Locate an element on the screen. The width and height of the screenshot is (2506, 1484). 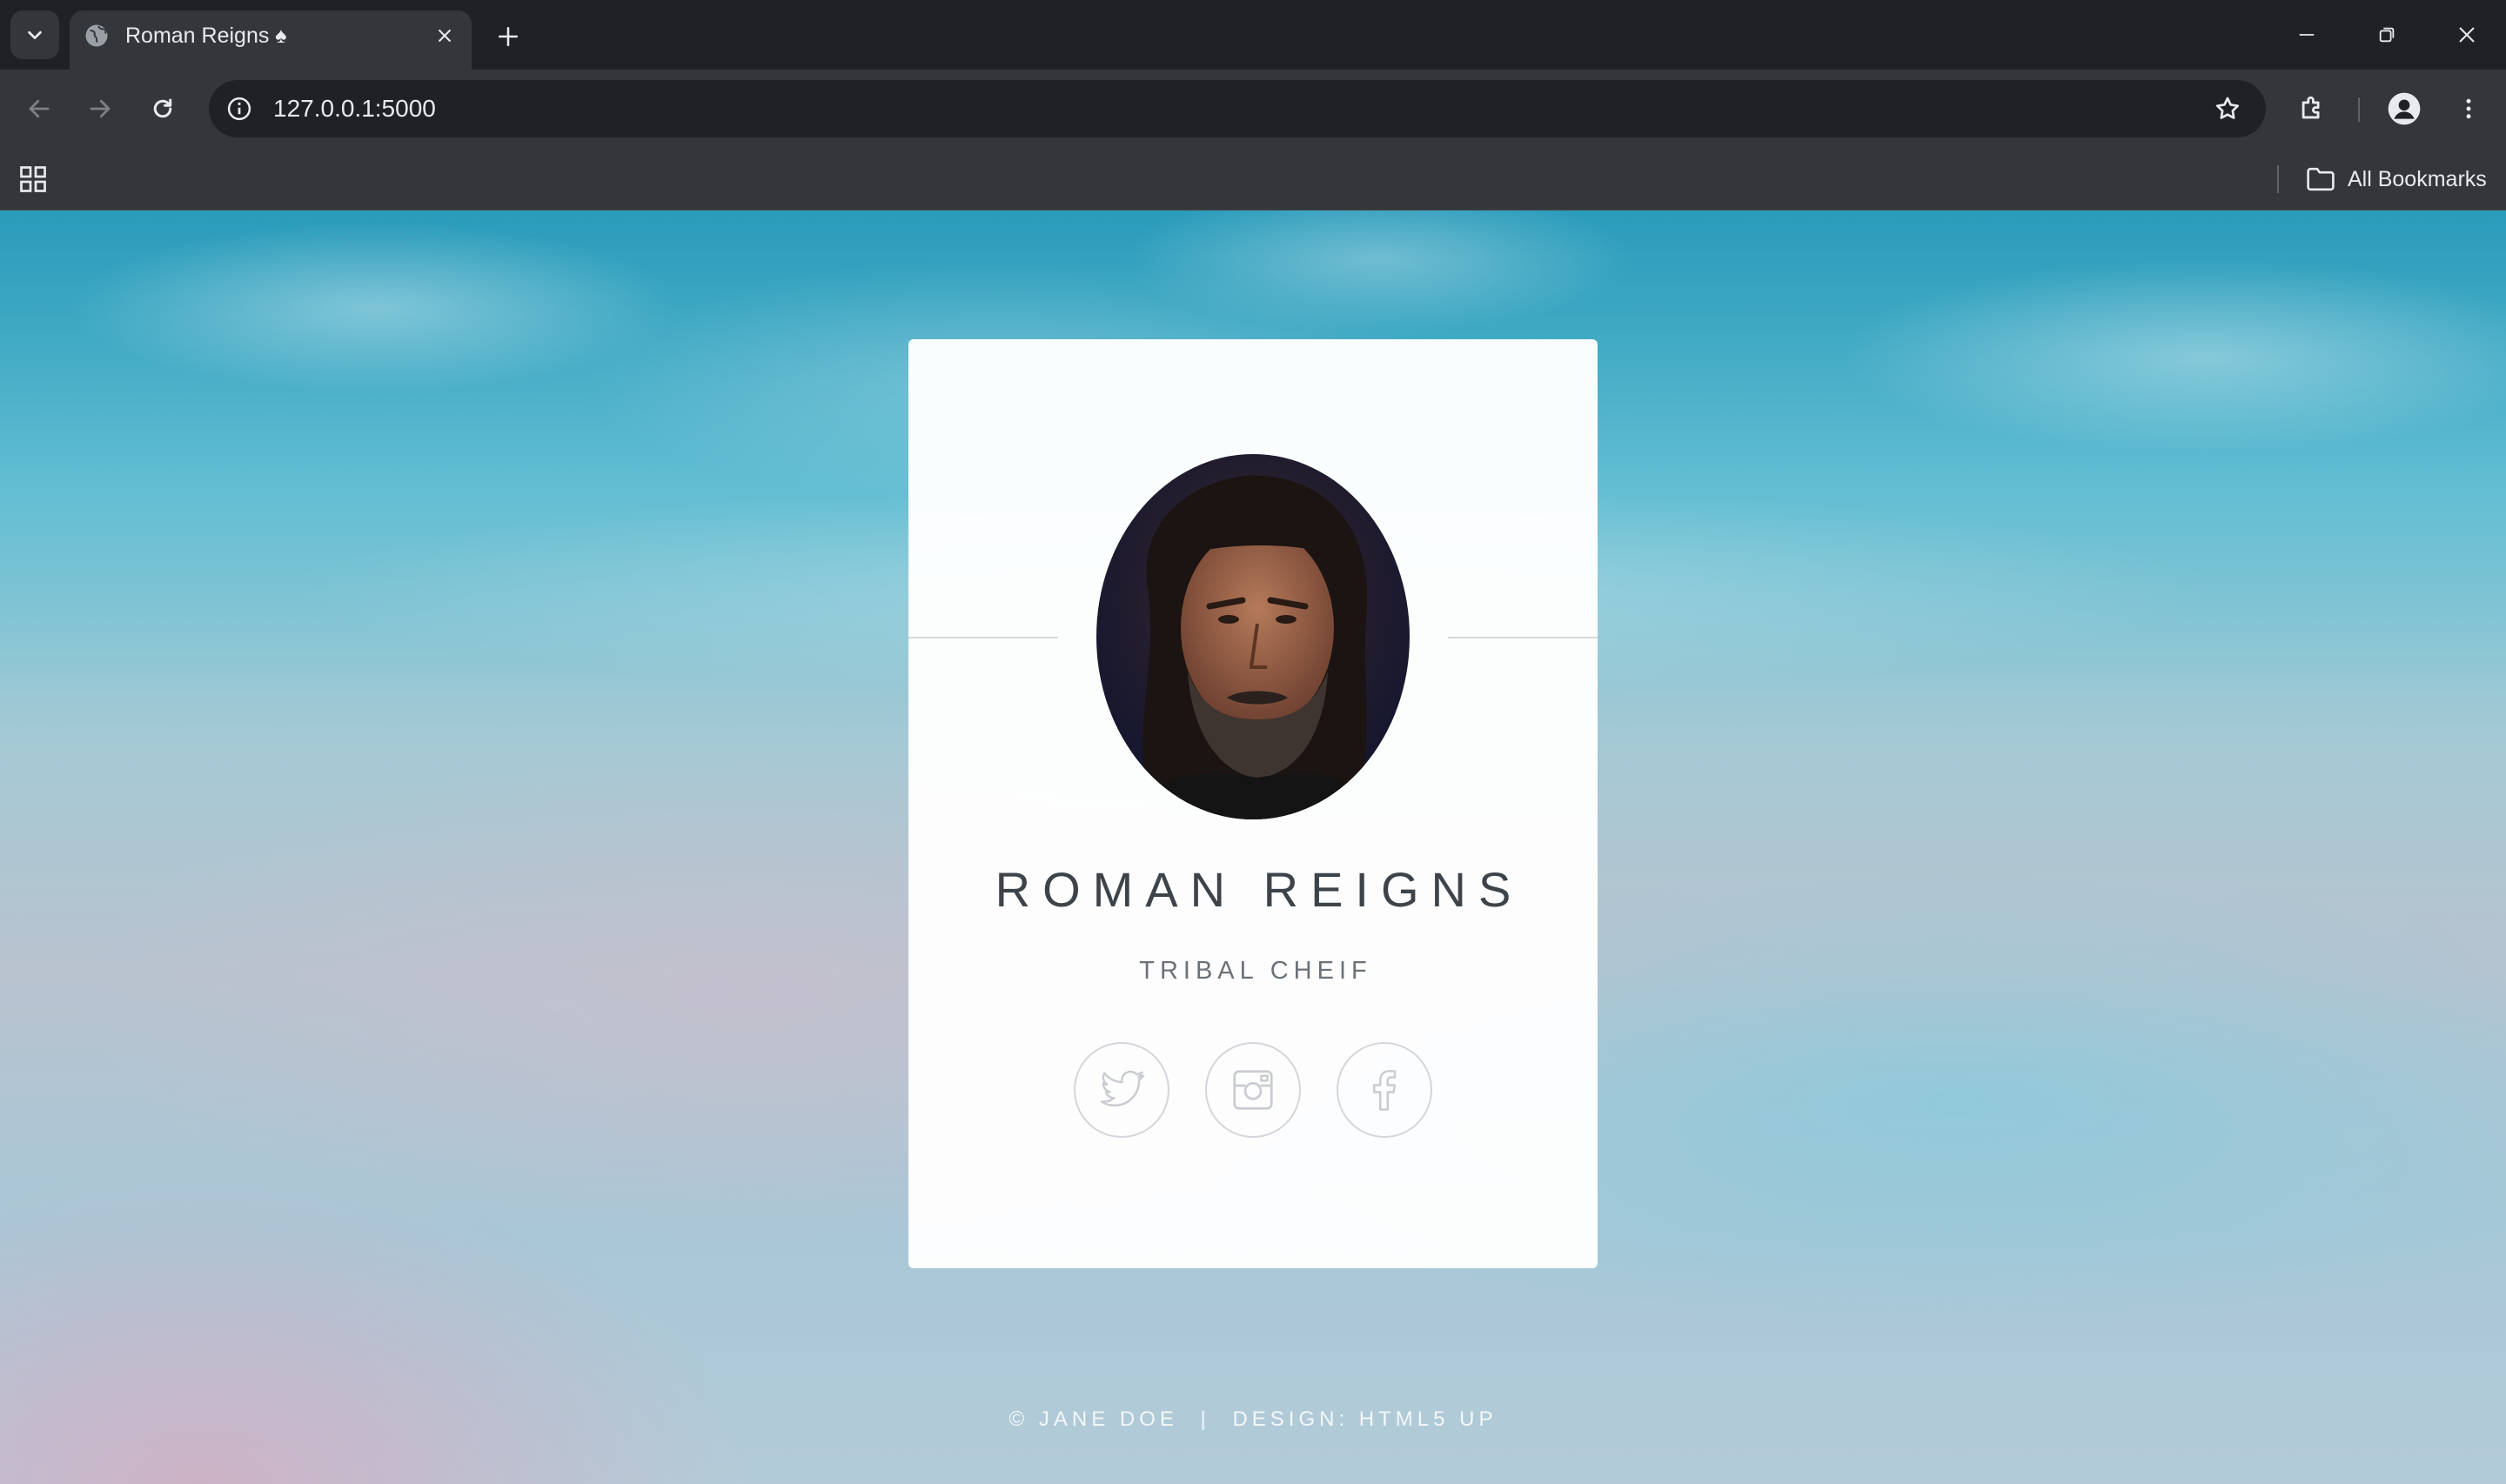
arrow-right-icon is located at coordinates (100, 108).